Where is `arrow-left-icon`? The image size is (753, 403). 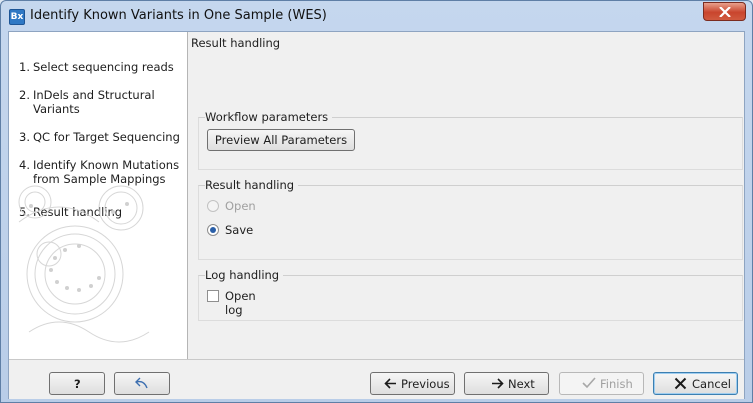
arrow-left-icon is located at coordinates (390, 383).